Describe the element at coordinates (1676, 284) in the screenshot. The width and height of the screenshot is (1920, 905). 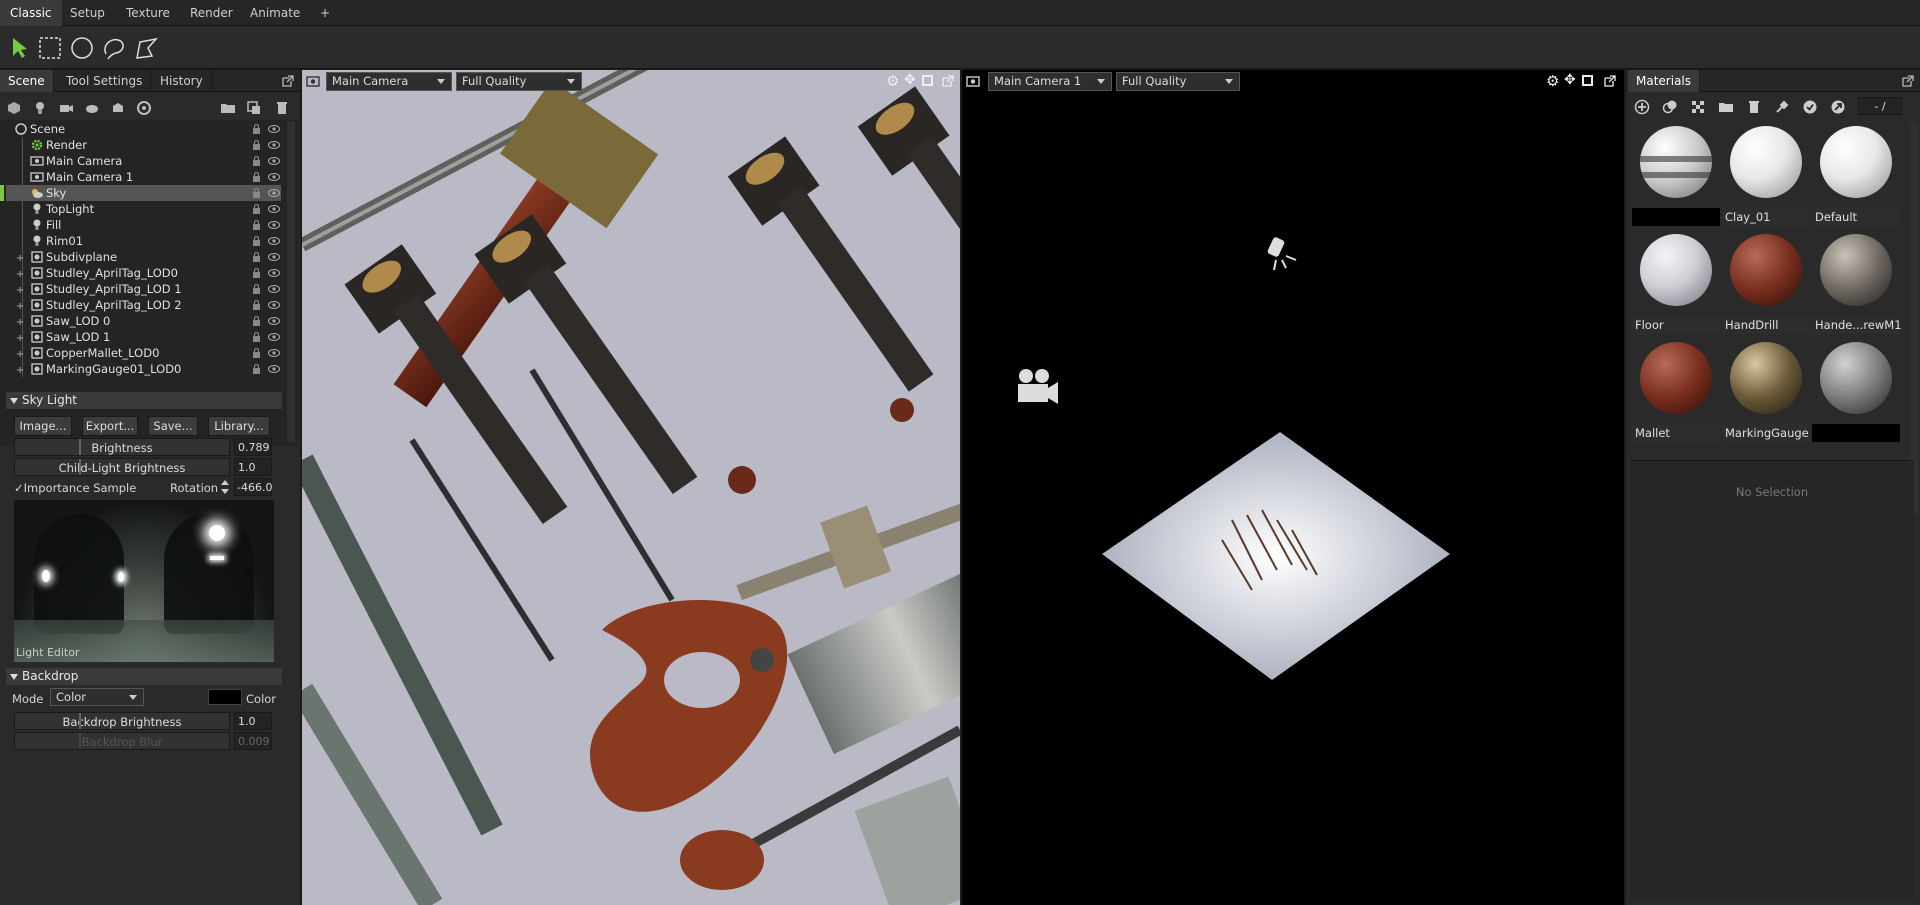
I see `material-thumbnail: Floor` at that location.